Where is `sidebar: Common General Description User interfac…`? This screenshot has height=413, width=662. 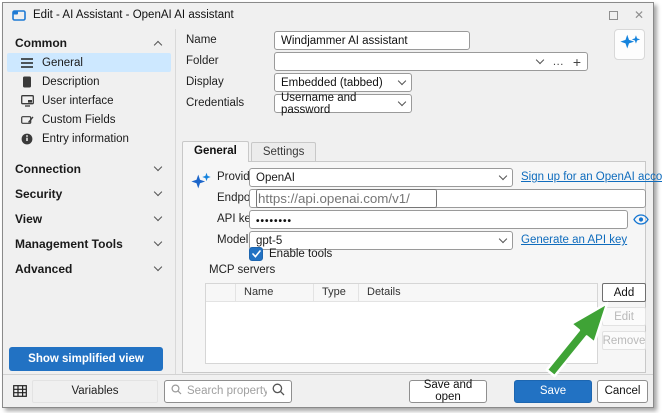 sidebar: Common General Description User interfac… is located at coordinates (89, 157).